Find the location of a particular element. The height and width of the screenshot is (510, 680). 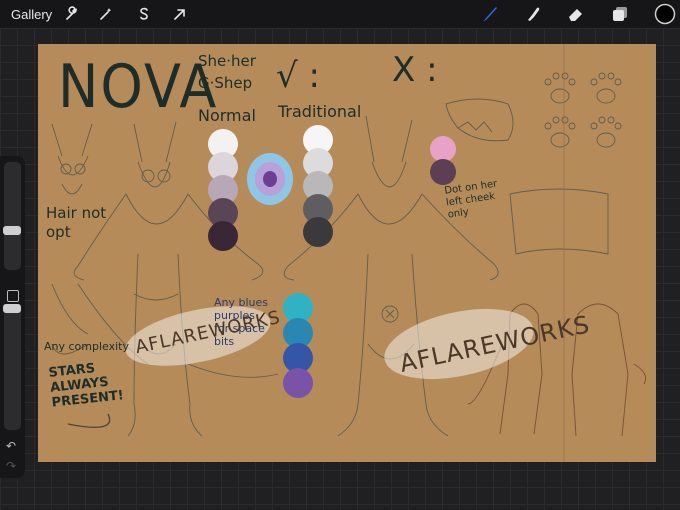

selection-s-icon is located at coordinates (144, 14).